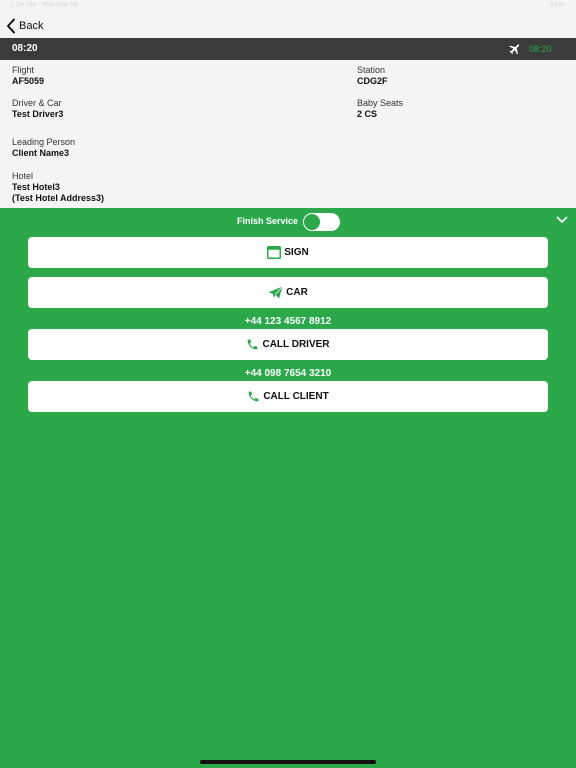 The image size is (576, 768). I want to click on car-button: CAR, so click(288, 292).